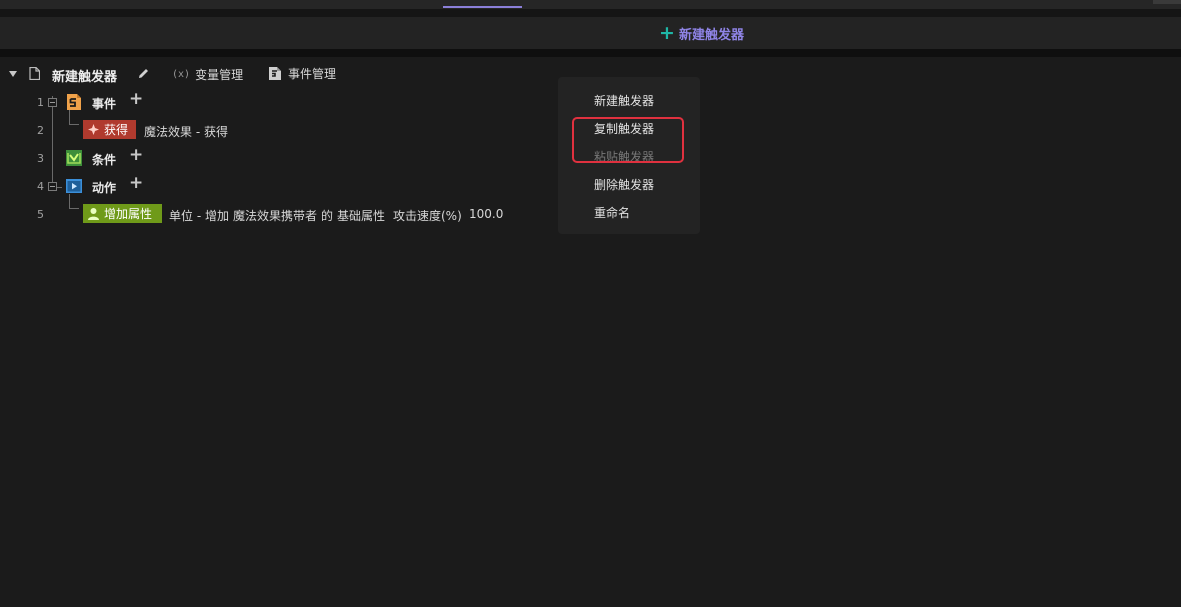 Image resolution: width=1181 pixels, height=607 pixels. Describe the element at coordinates (40, 102) in the screenshot. I see `line-number: 1` at that location.